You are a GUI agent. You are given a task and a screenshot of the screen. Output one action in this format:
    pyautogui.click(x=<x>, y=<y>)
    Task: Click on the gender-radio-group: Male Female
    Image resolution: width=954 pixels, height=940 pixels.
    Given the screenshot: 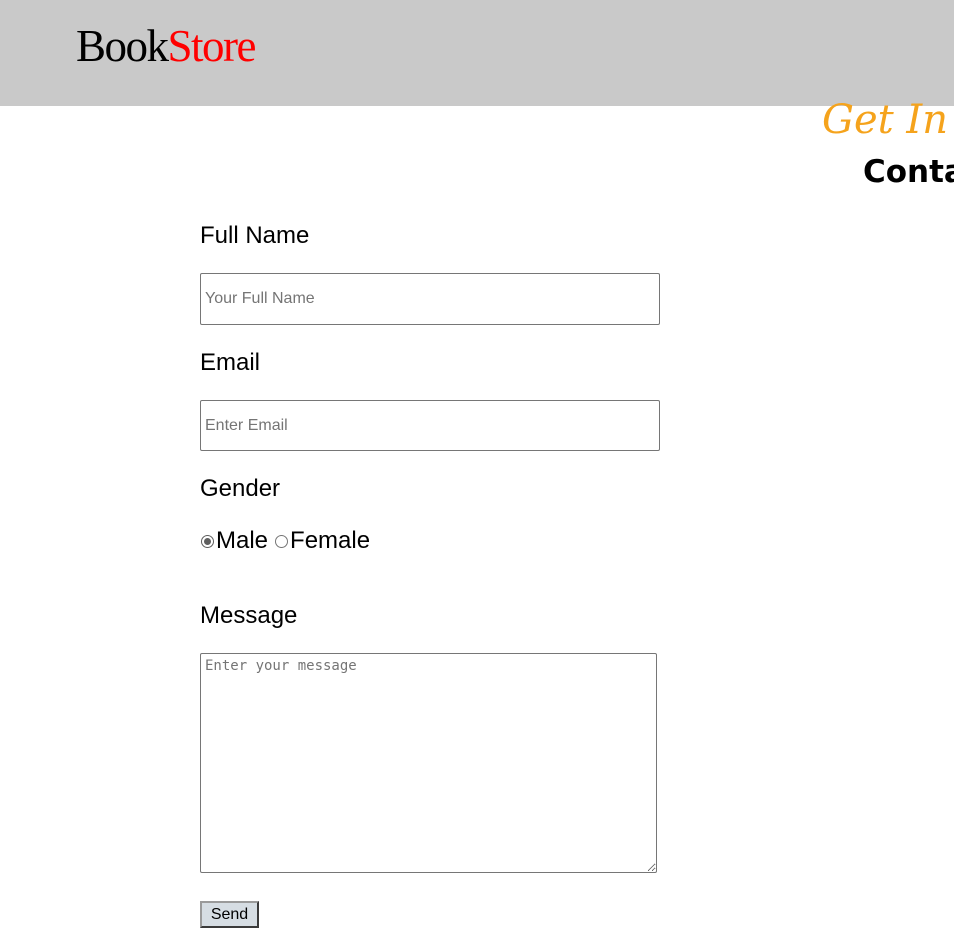 What is the action you would take?
    pyautogui.click(x=288, y=541)
    